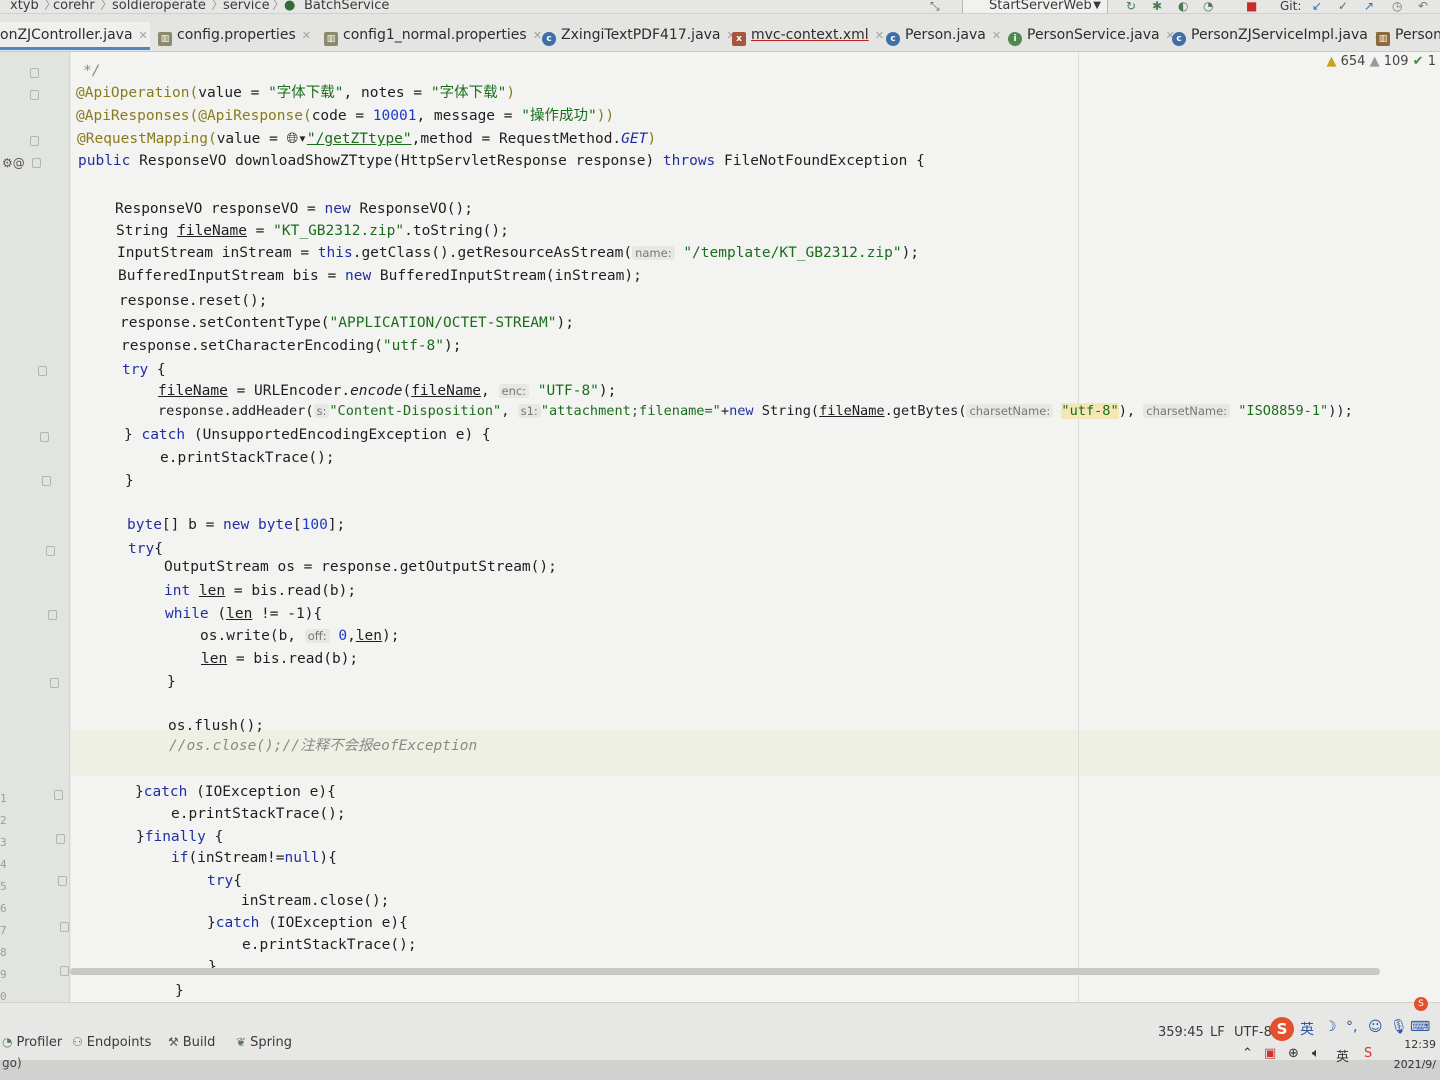 The width and height of the screenshot is (1440, 1080). I want to click on code-line: os.flush();, so click(216, 726).